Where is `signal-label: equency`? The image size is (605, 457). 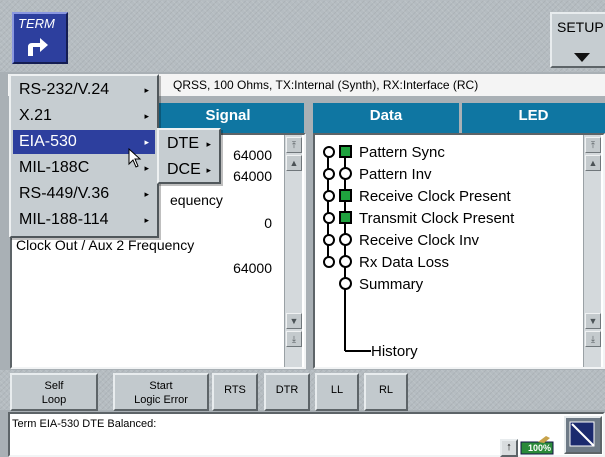 signal-label: equency is located at coordinates (196, 200).